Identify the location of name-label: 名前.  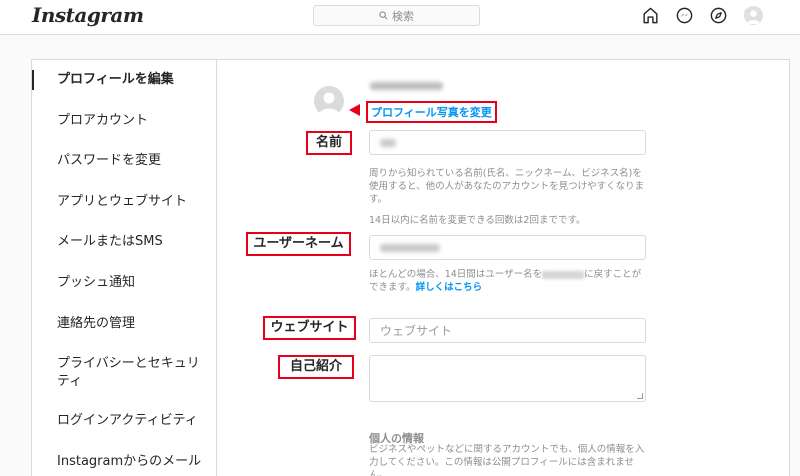
(329, 143).